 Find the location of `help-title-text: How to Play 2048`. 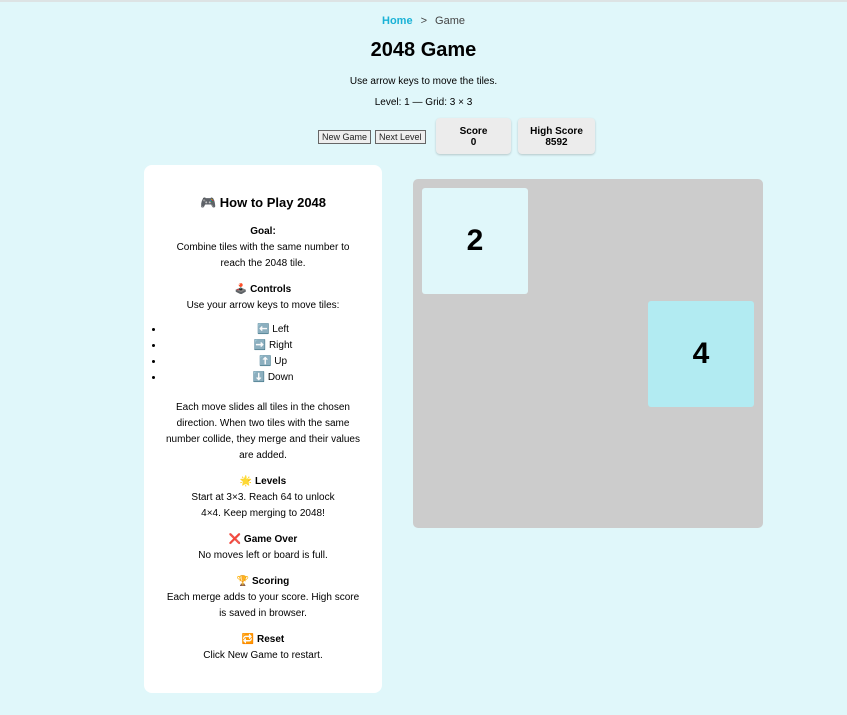

help-title-text: How to Play 2048 is located at coordinates (273, 202).